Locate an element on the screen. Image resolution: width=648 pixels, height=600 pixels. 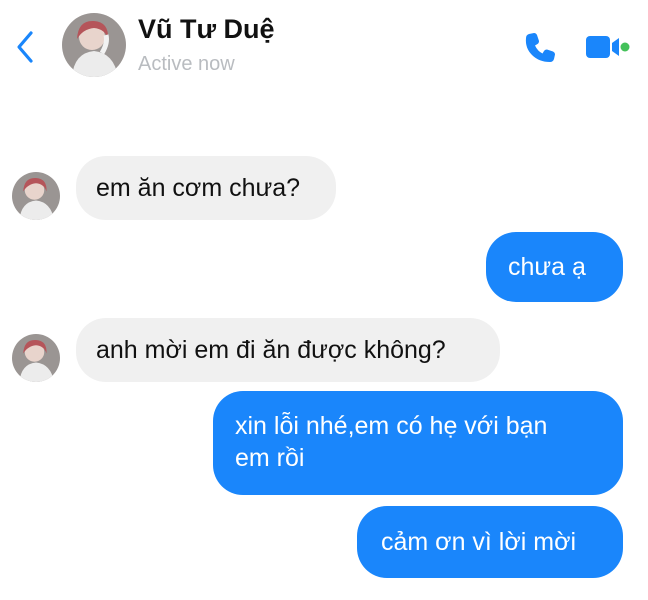
phone-icon is located at coordinates (540, 47).